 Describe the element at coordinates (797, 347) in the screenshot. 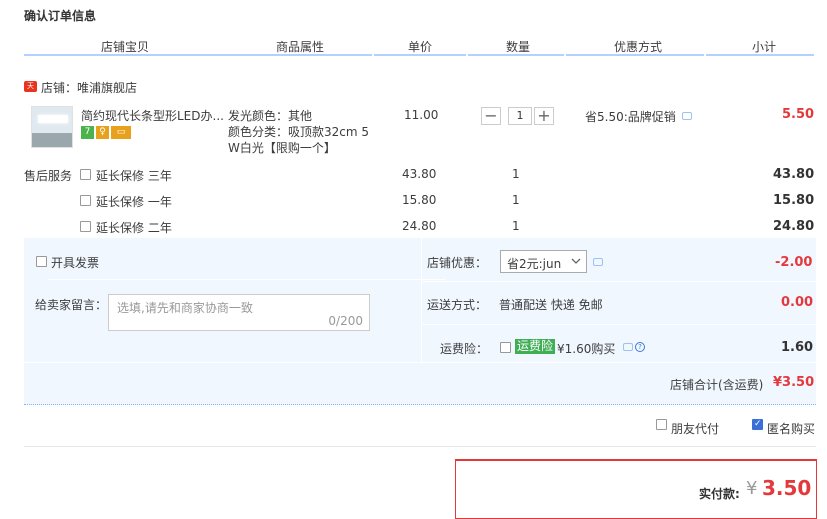

I see `insurance-amount: 1.60` at that location.